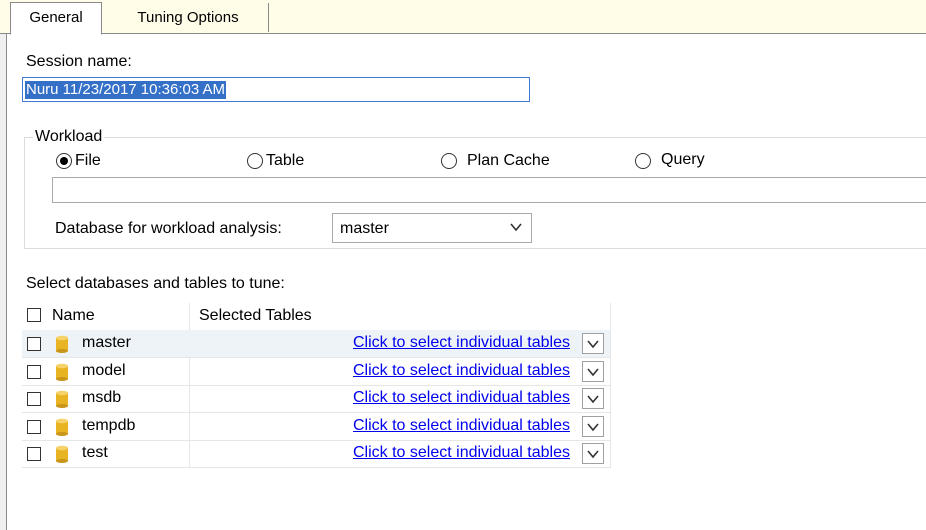  Describe the element at coordinates (316, 372) in the screenshot. I see `table-row: model Click to select individual tables` at that location.